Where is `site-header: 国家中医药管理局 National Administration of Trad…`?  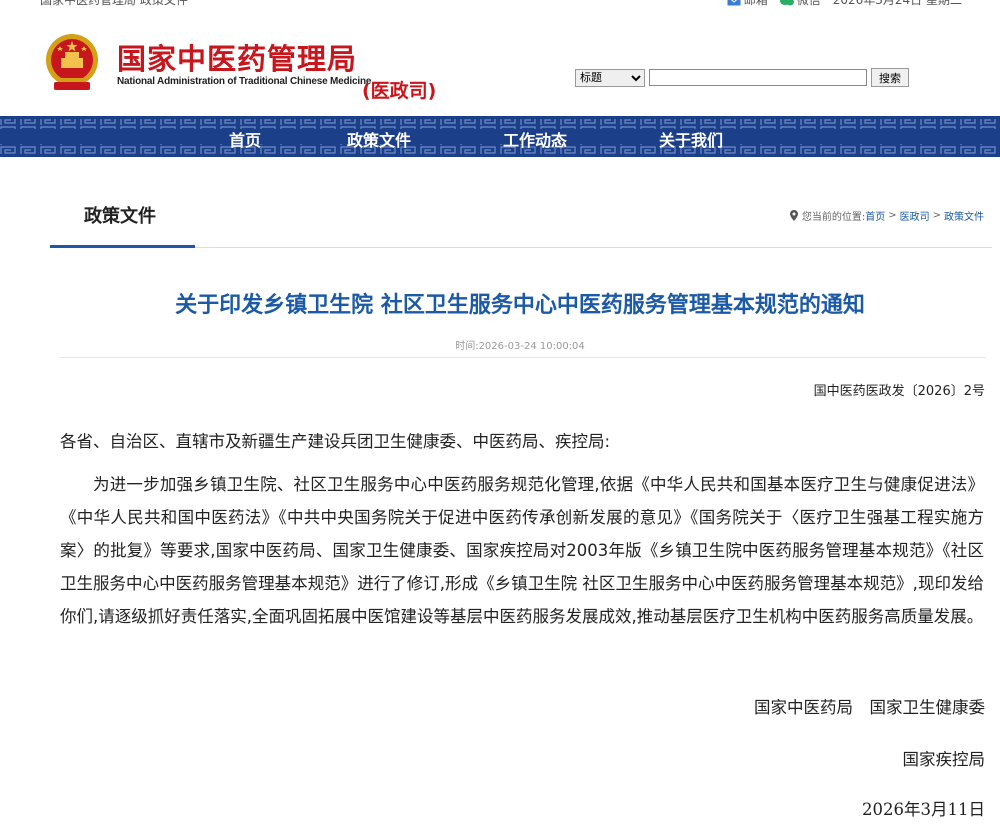
site-header: 国家中医药管理局 National Administration of Trad… is located at coordinates (500, 63).